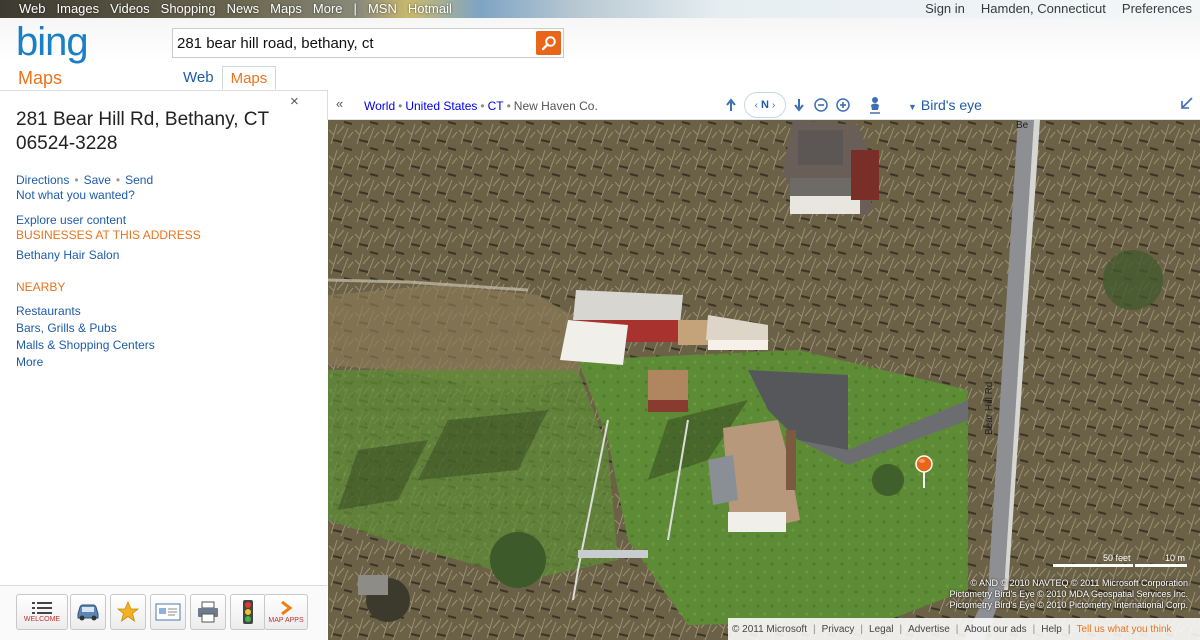  I want to click on location-link: Hamden, Connecticut, so click(1043, 8).